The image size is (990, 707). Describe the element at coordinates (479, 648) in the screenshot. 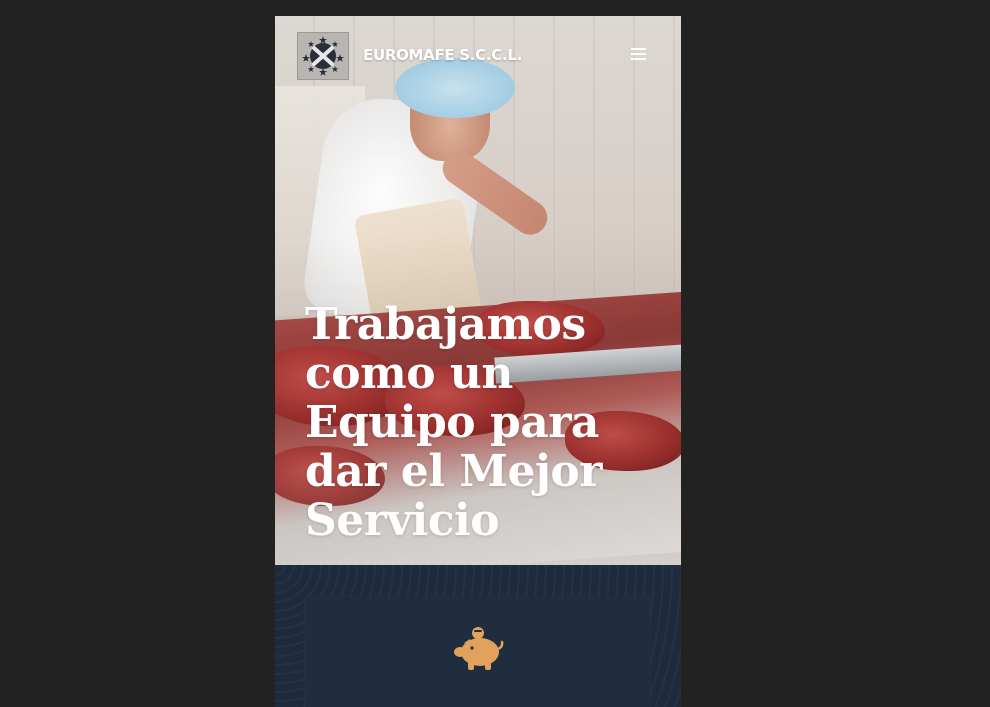

I see `piggy-bank-icon` at that location.